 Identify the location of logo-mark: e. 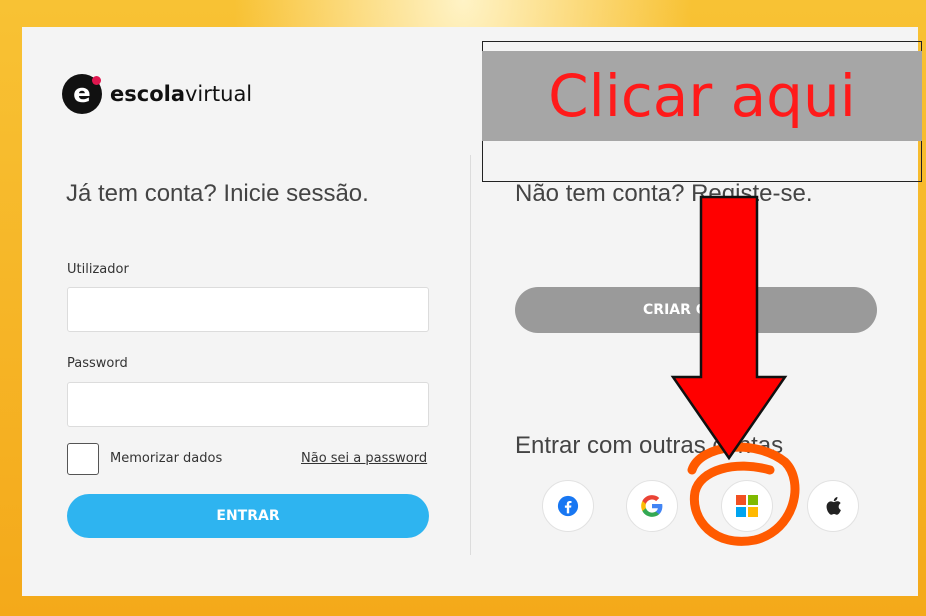
(82, 94).